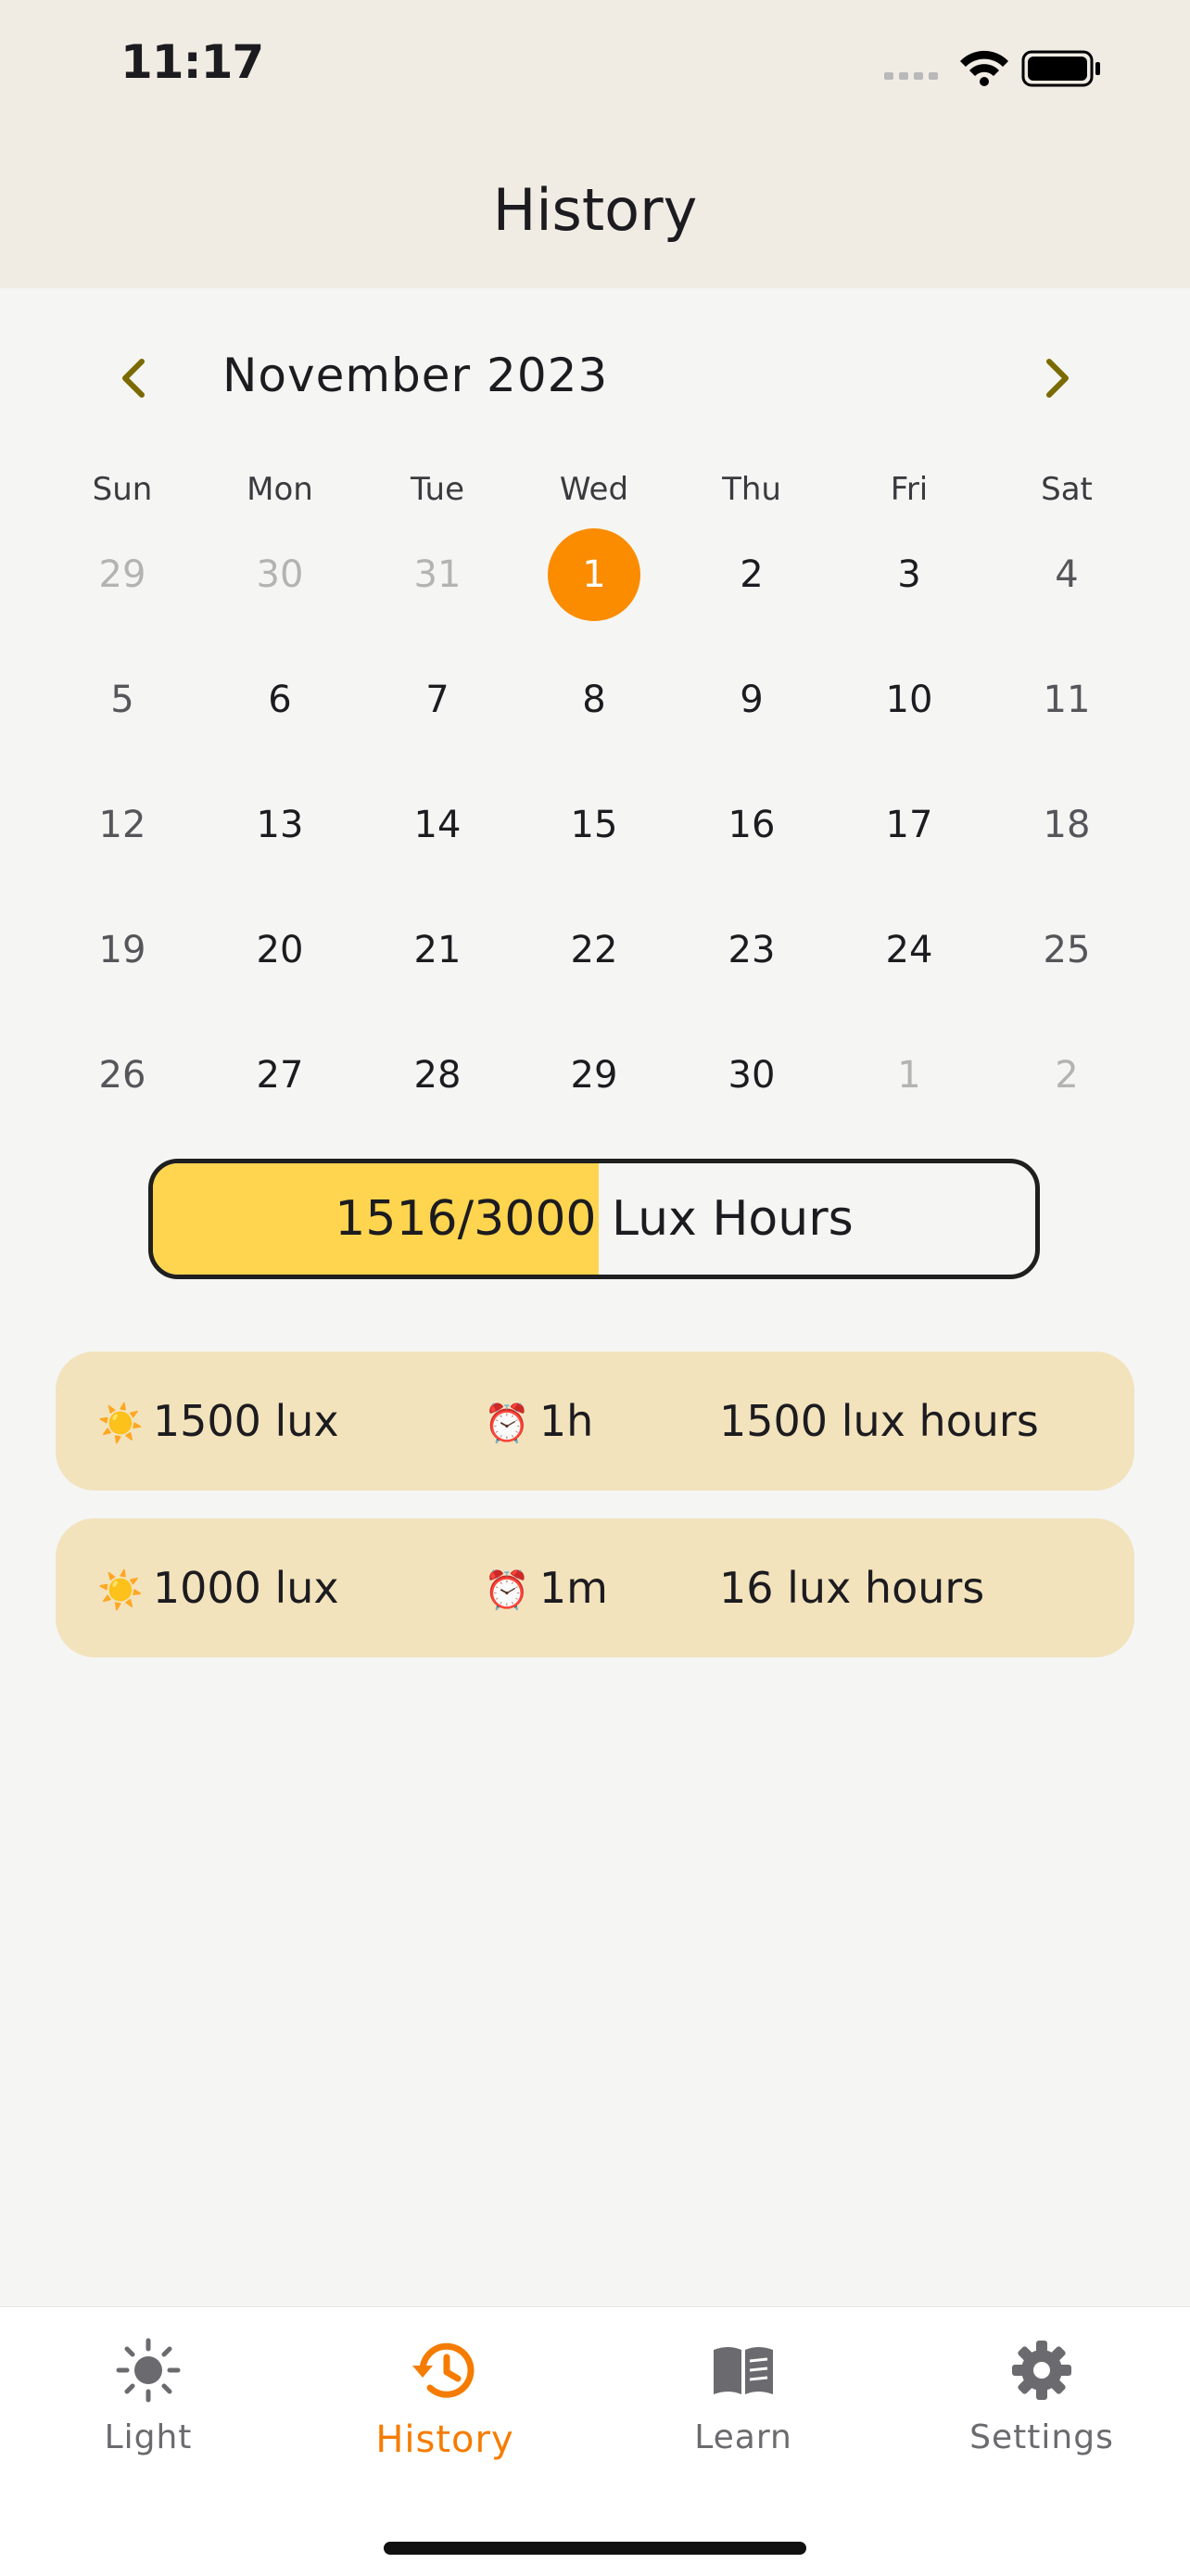 The height and width of the screenshot is (2576, 1190). Describe the element at coordinates (743, 2370) in the screenshot. I see `book-icon` at that location.